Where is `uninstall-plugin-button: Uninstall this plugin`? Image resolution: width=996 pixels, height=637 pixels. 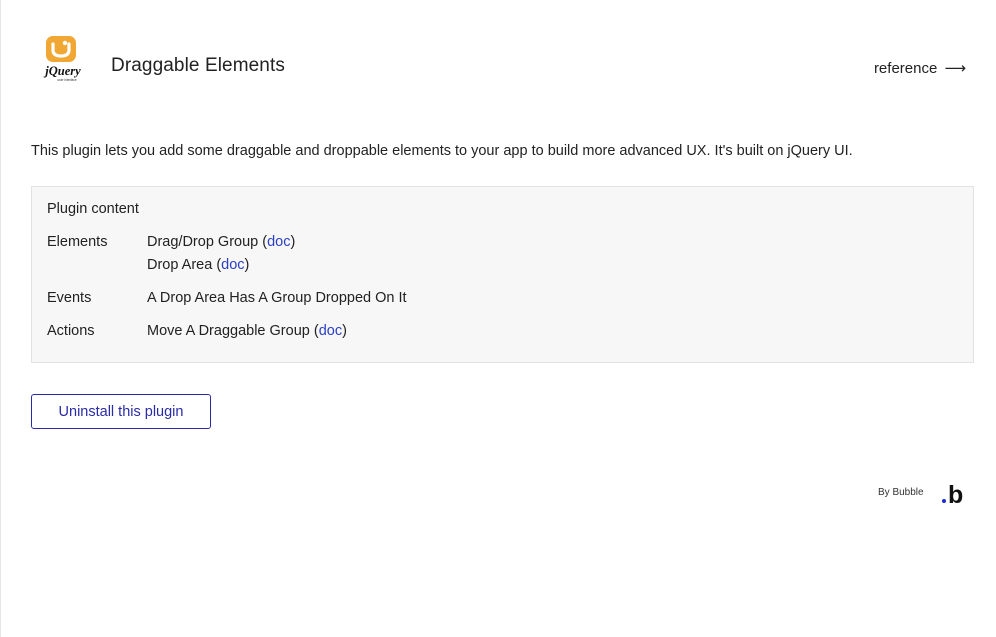 uninstall-plugin-button: Uninstall this plugin is located at coordinates (121, 411).